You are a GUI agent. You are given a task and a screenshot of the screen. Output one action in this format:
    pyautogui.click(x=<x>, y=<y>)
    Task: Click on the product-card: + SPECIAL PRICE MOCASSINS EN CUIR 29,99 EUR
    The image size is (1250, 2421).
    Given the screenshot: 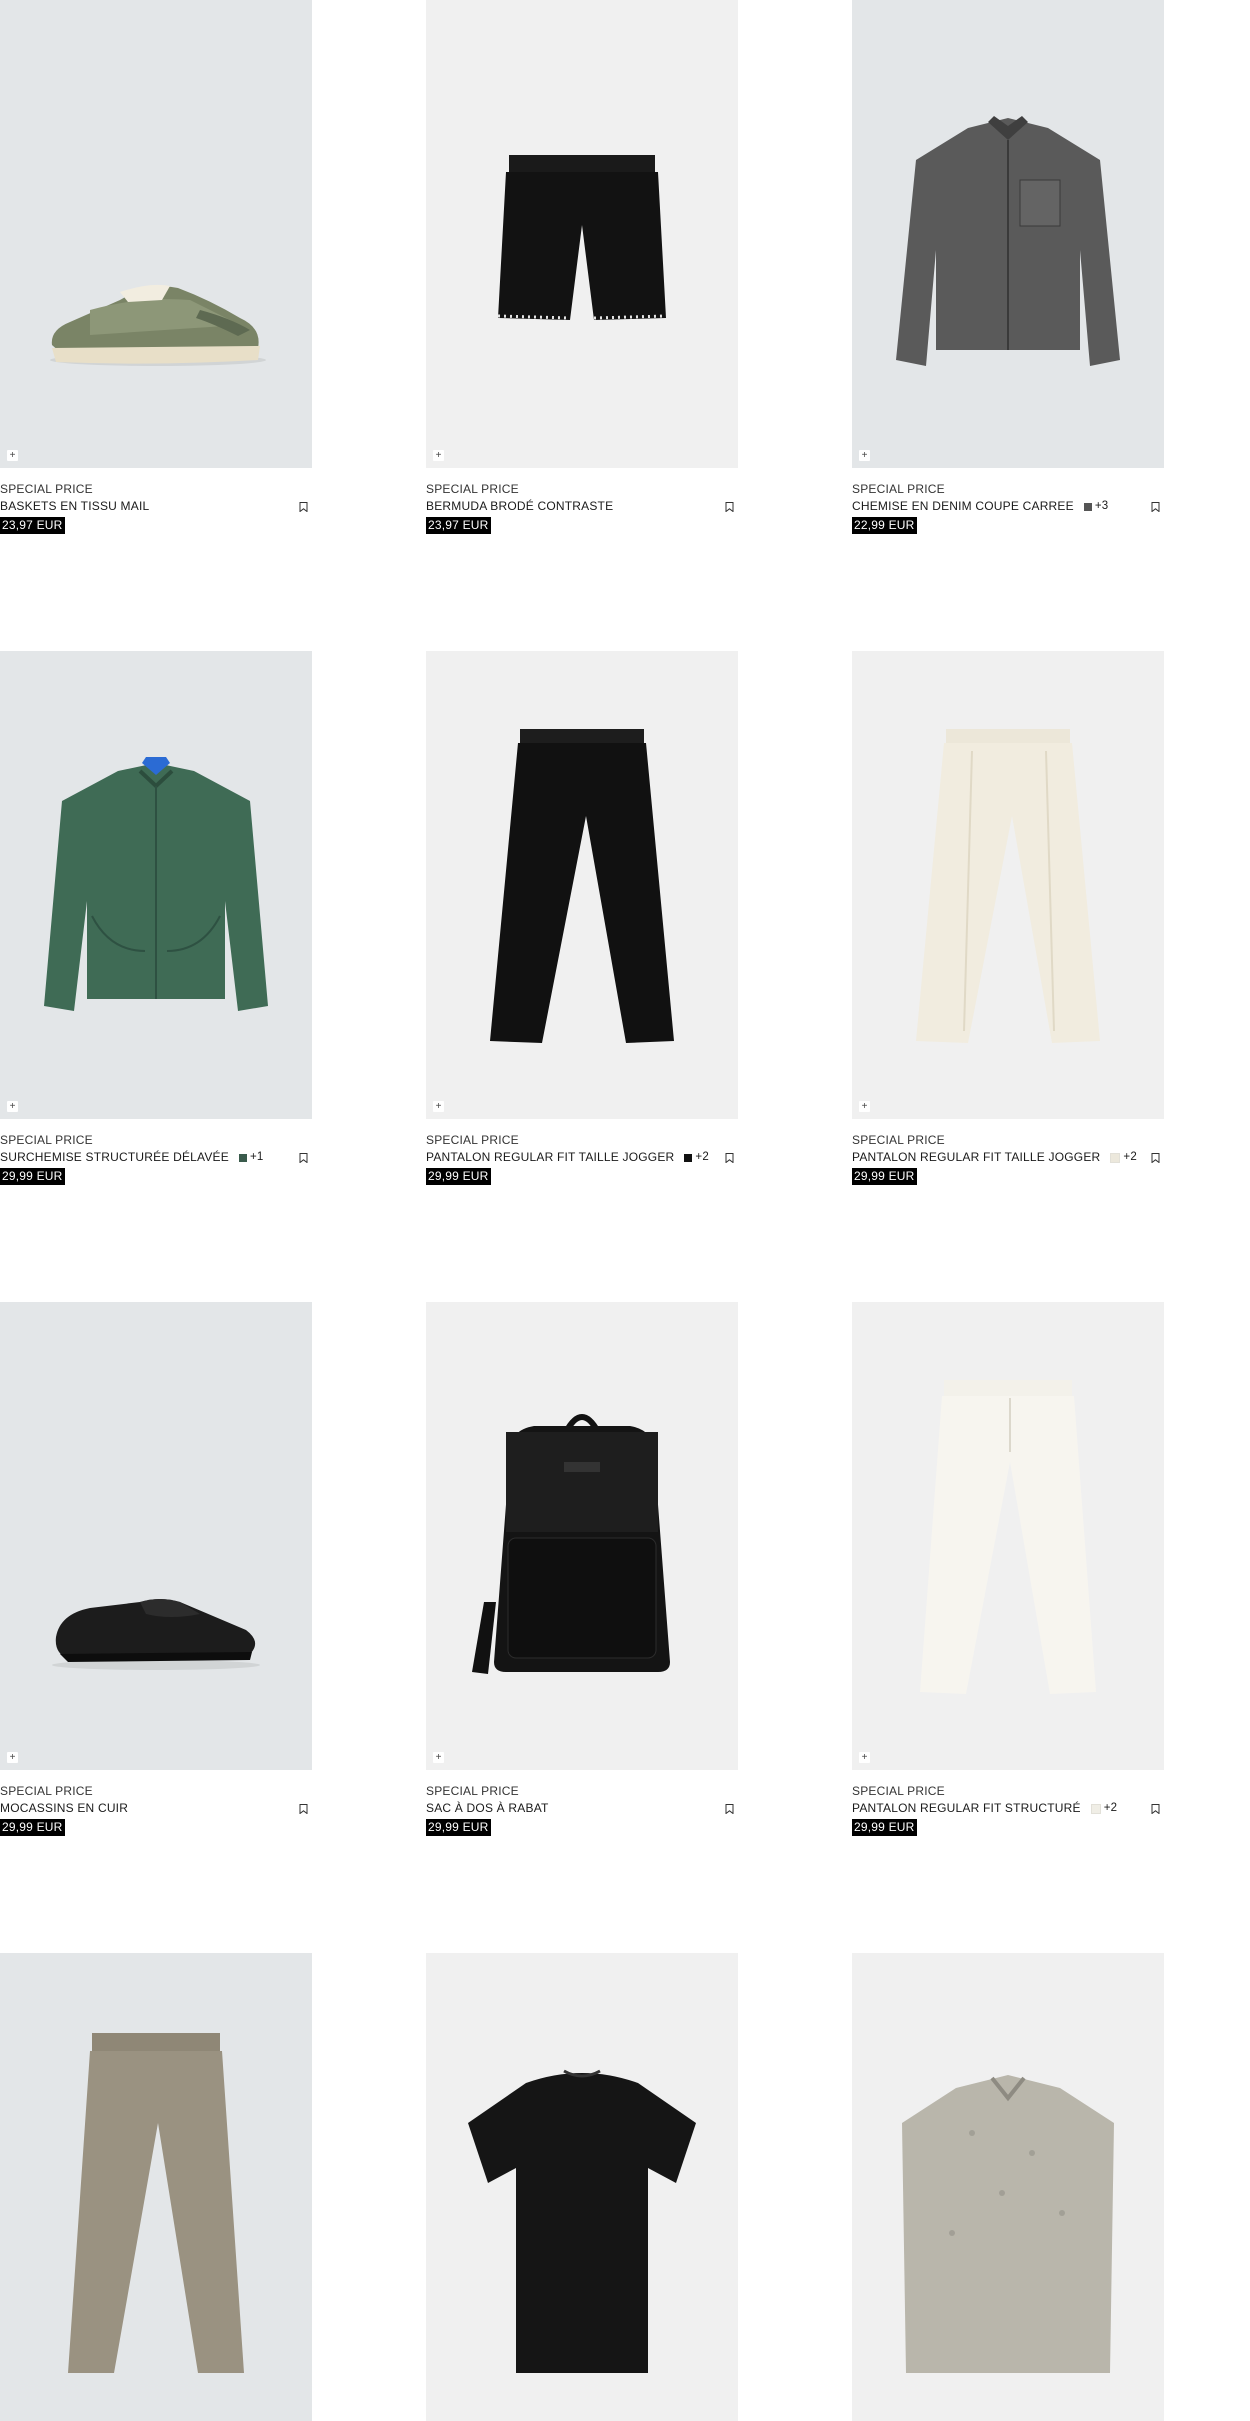 What is the action you would take?
    pyautogui.click(x=156, y=1569)
    